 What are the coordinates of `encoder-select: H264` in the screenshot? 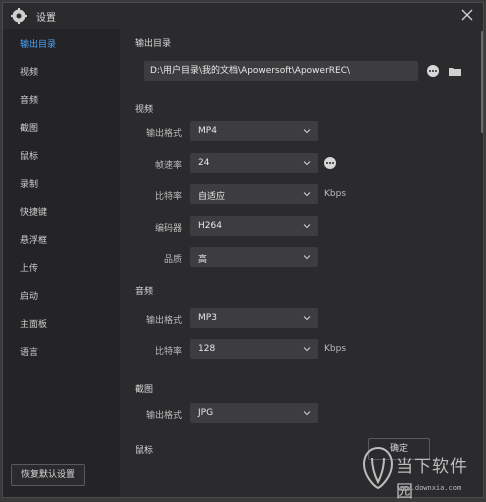 It's located at (254, 226).